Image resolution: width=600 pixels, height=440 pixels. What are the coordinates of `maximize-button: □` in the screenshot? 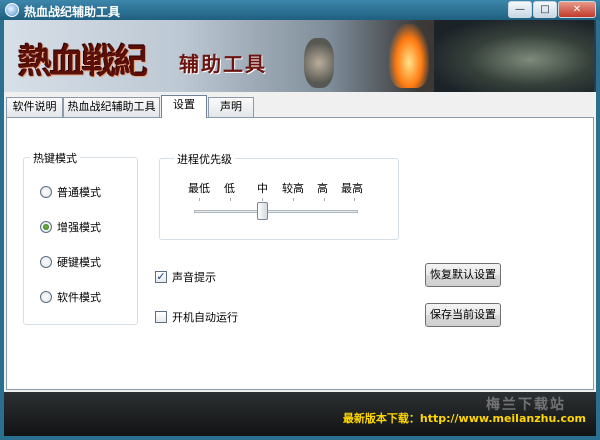 It's located at (545, 9).